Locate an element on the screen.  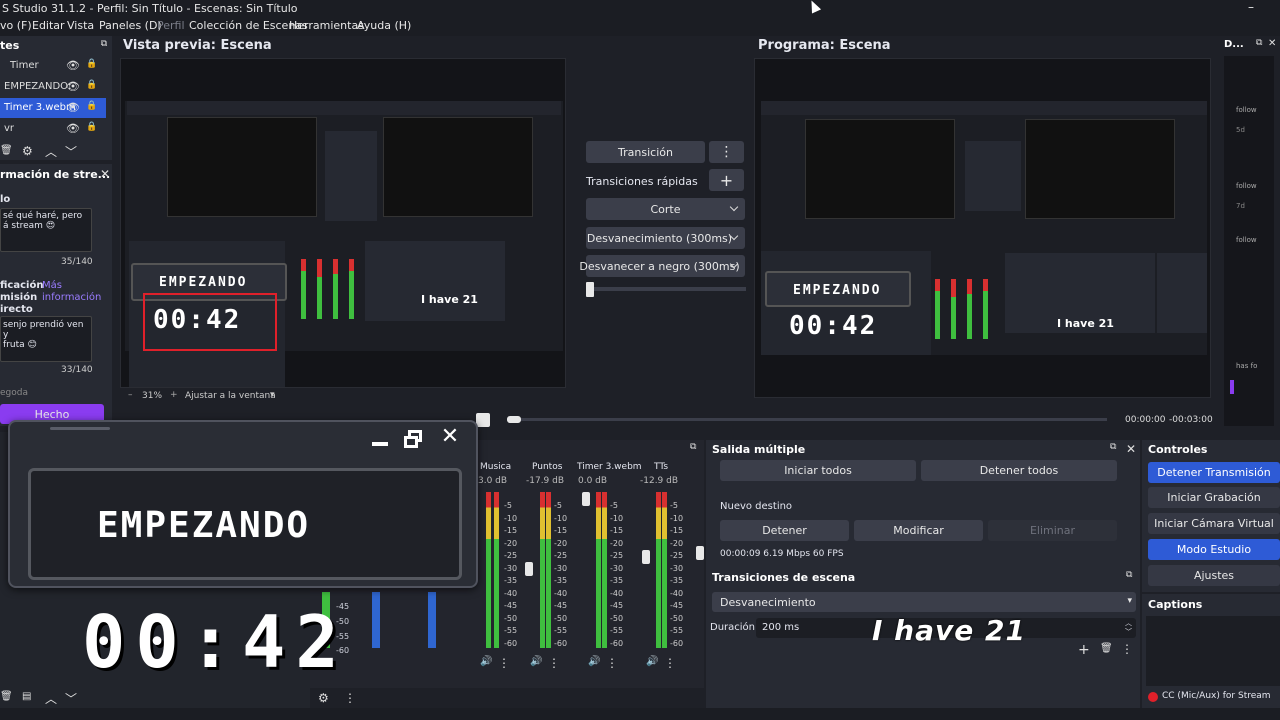
sources-toolbar: 🗑 ⚙ ︿ ﹀ is located at coordinates (56, 151).